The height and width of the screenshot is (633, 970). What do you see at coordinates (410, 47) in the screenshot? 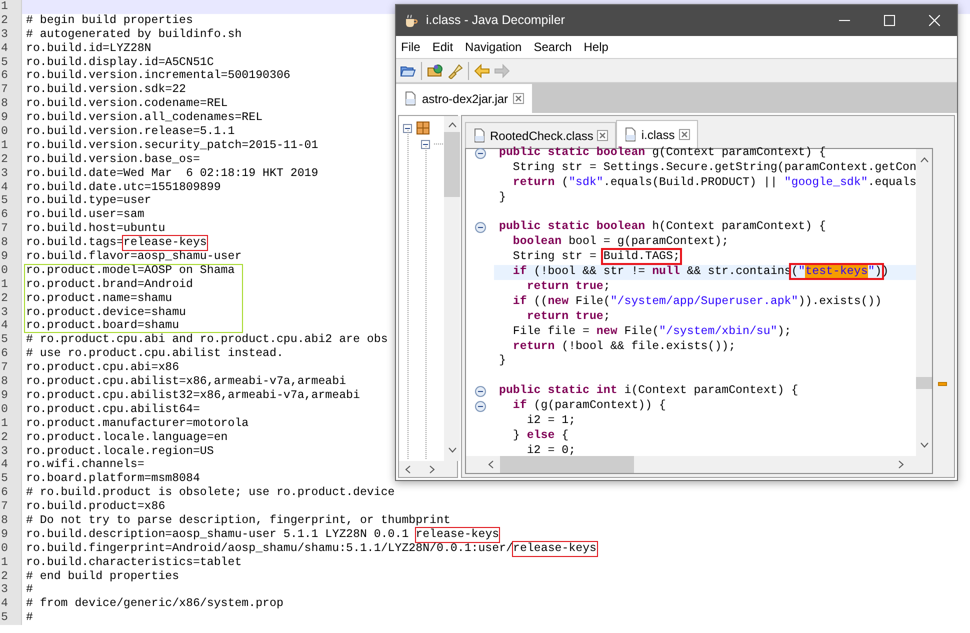
I see `menu-item: File` at bounding box center [410, 47].